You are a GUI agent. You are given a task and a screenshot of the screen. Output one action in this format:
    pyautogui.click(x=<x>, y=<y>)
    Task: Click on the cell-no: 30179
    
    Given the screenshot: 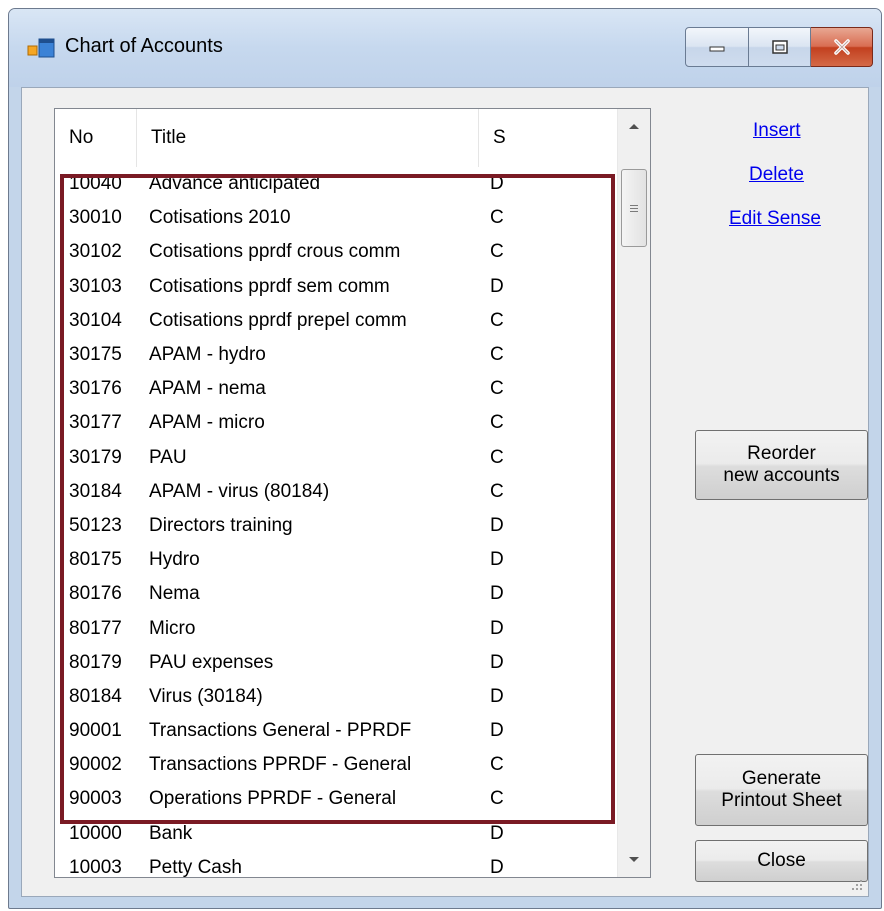 What is the action you would take?
    pyautogui.click(x=95, y=457)
    